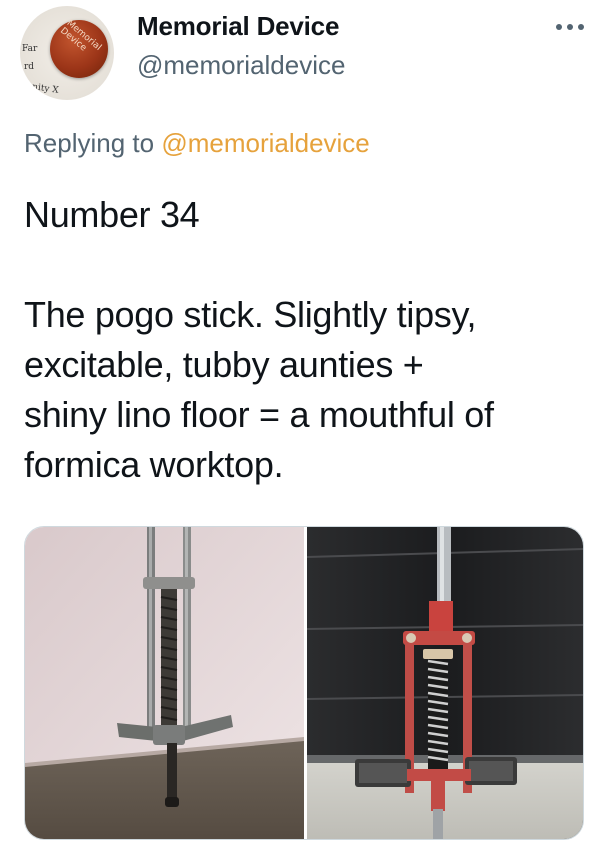 The image size is (599, 858). What do you see at coordinates (259, 414) in the screenshot?
I see `tweet-body-line: shiny lino floor = a mouthful of` at bounding box center [259, 414].